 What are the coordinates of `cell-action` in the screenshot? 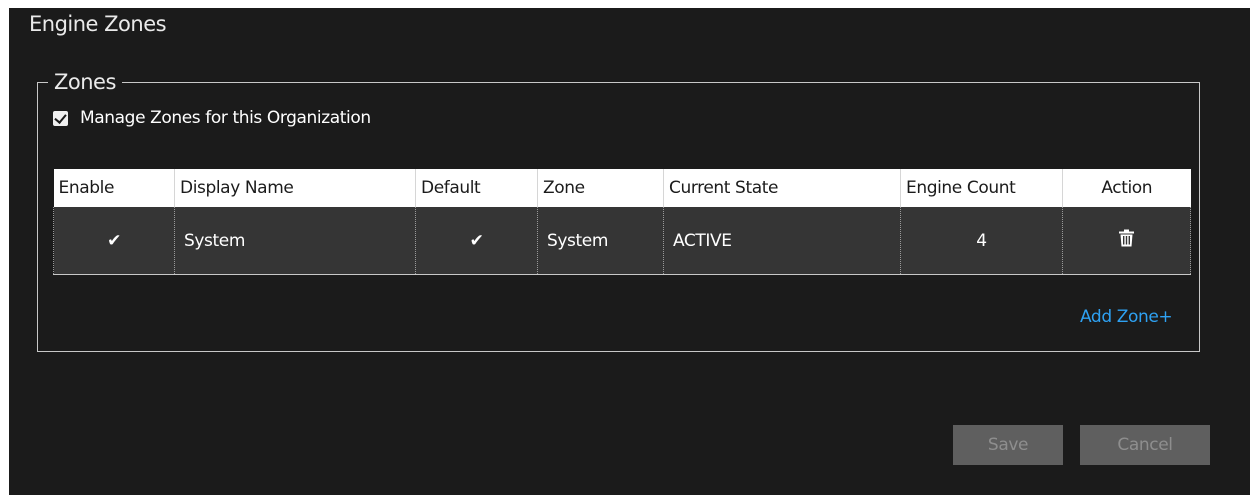 It's located at (1126, 241).